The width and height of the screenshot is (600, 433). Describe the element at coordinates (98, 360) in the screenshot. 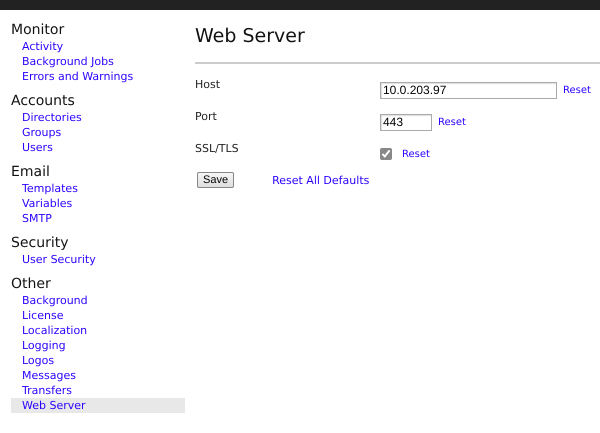

I see `sidebar-item: Logos` at that location.